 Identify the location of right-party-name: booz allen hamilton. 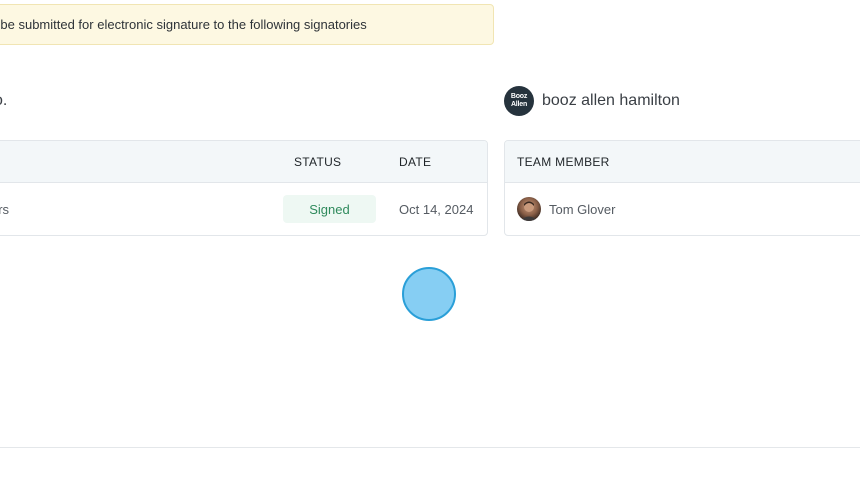
(611, 100).